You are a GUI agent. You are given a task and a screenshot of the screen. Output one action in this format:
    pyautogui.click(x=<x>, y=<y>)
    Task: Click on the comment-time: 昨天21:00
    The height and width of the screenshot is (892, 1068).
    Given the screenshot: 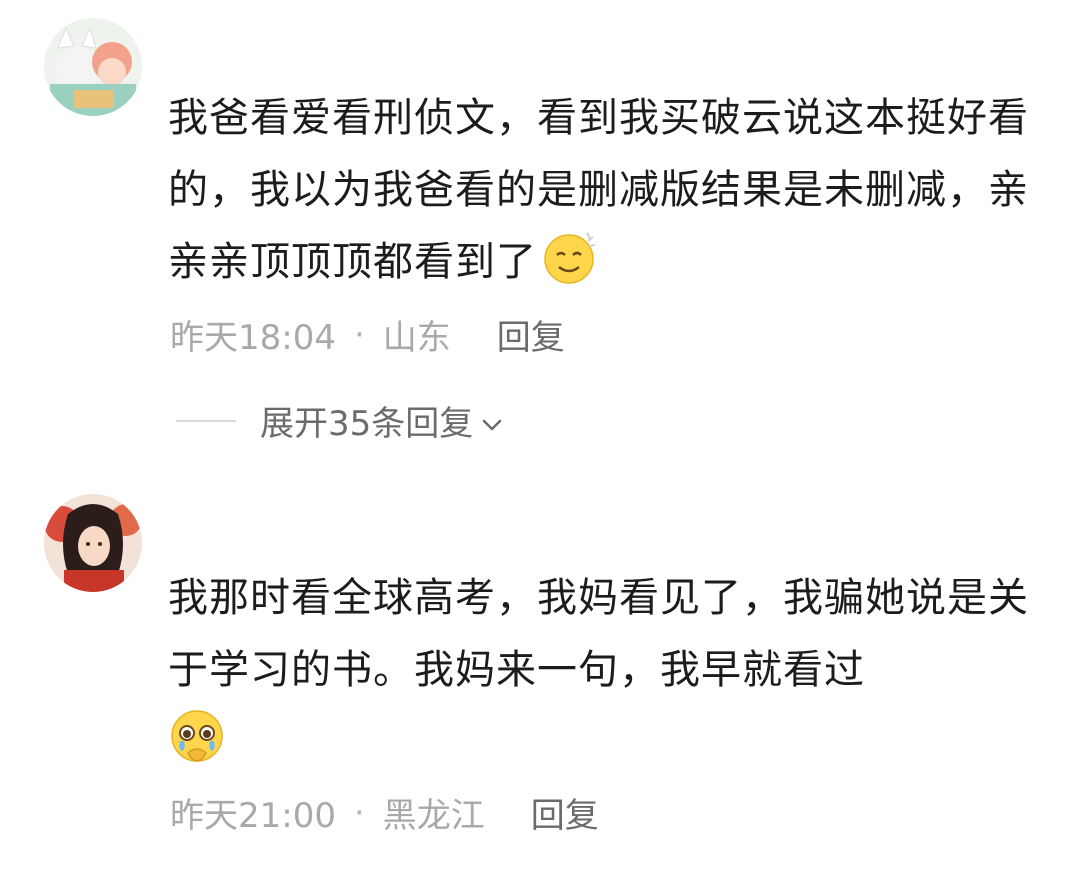 What is the action you would take?
    pyautogui.click(x=253, y=816)
    